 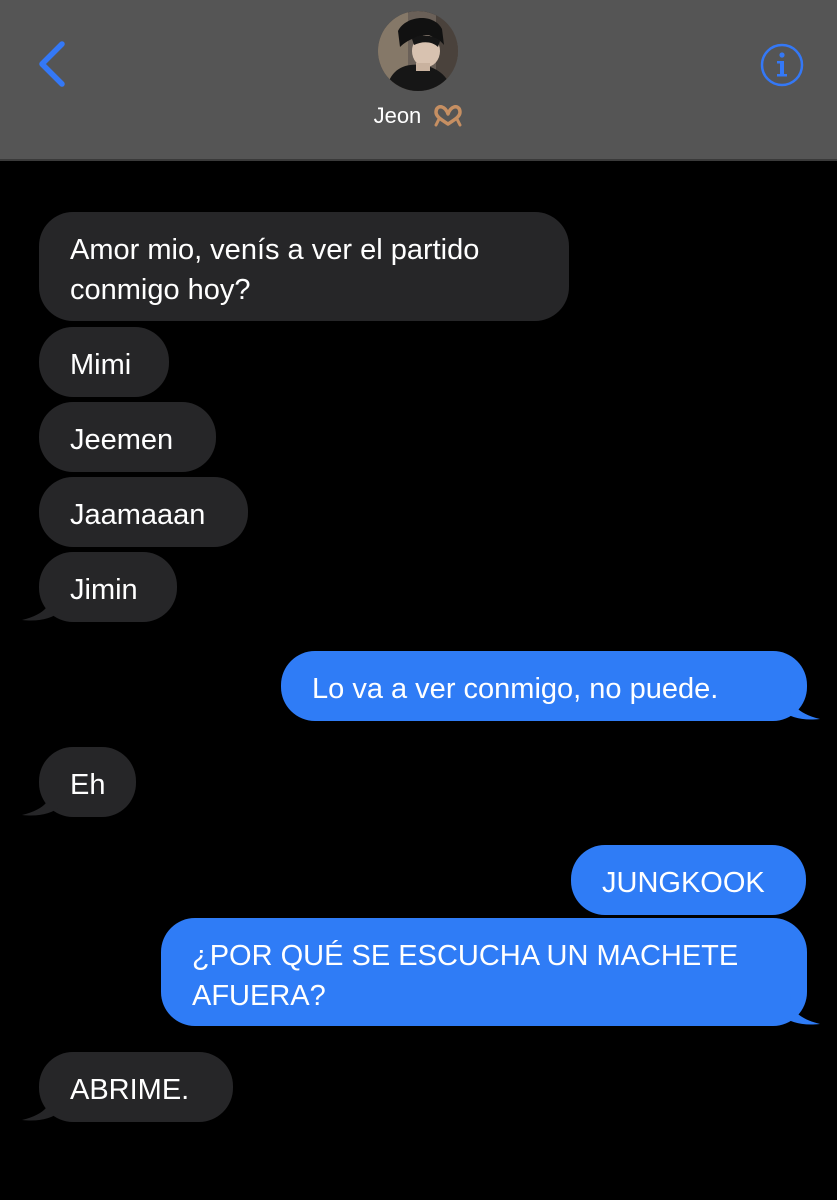 I want to click on message-text-line: ABRIME., so click(x=130, y=1090).